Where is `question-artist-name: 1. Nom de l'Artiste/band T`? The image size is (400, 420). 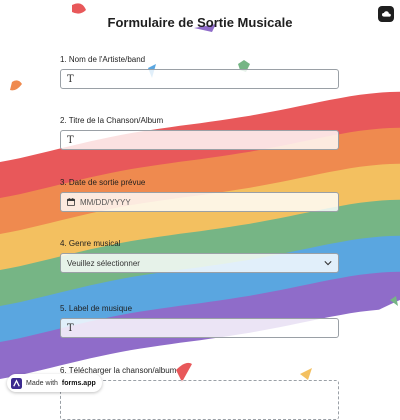 question-artist-name: 1. Nom de l'Artiste/band T is located at coordinates (199, 72).